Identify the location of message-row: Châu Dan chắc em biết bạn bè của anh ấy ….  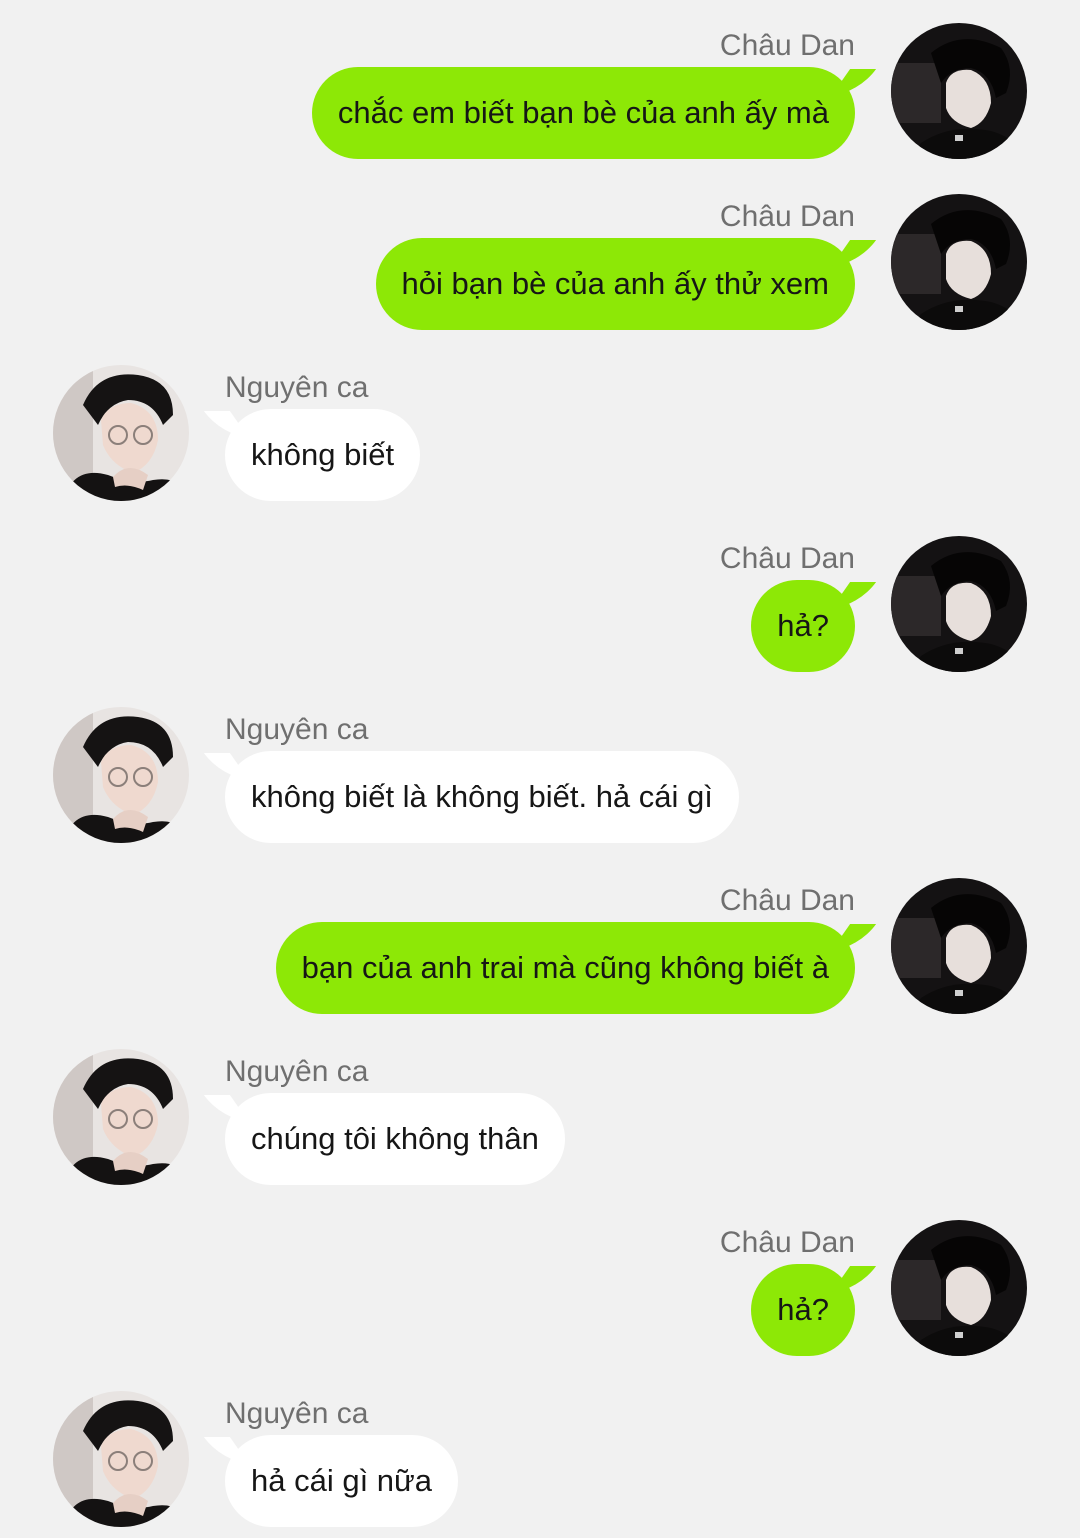
(540, 93).